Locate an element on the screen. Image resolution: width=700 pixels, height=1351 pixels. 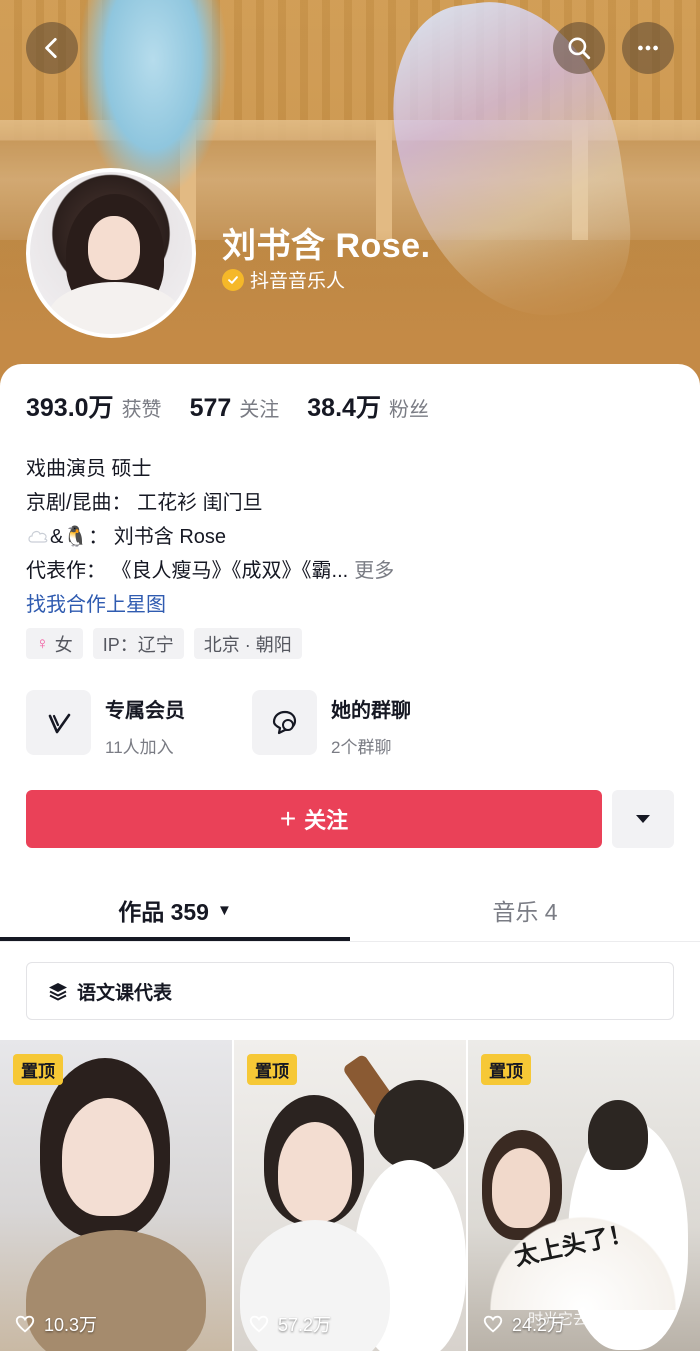
collection-button: 语文课代表 is located at coordinates (350, 991).